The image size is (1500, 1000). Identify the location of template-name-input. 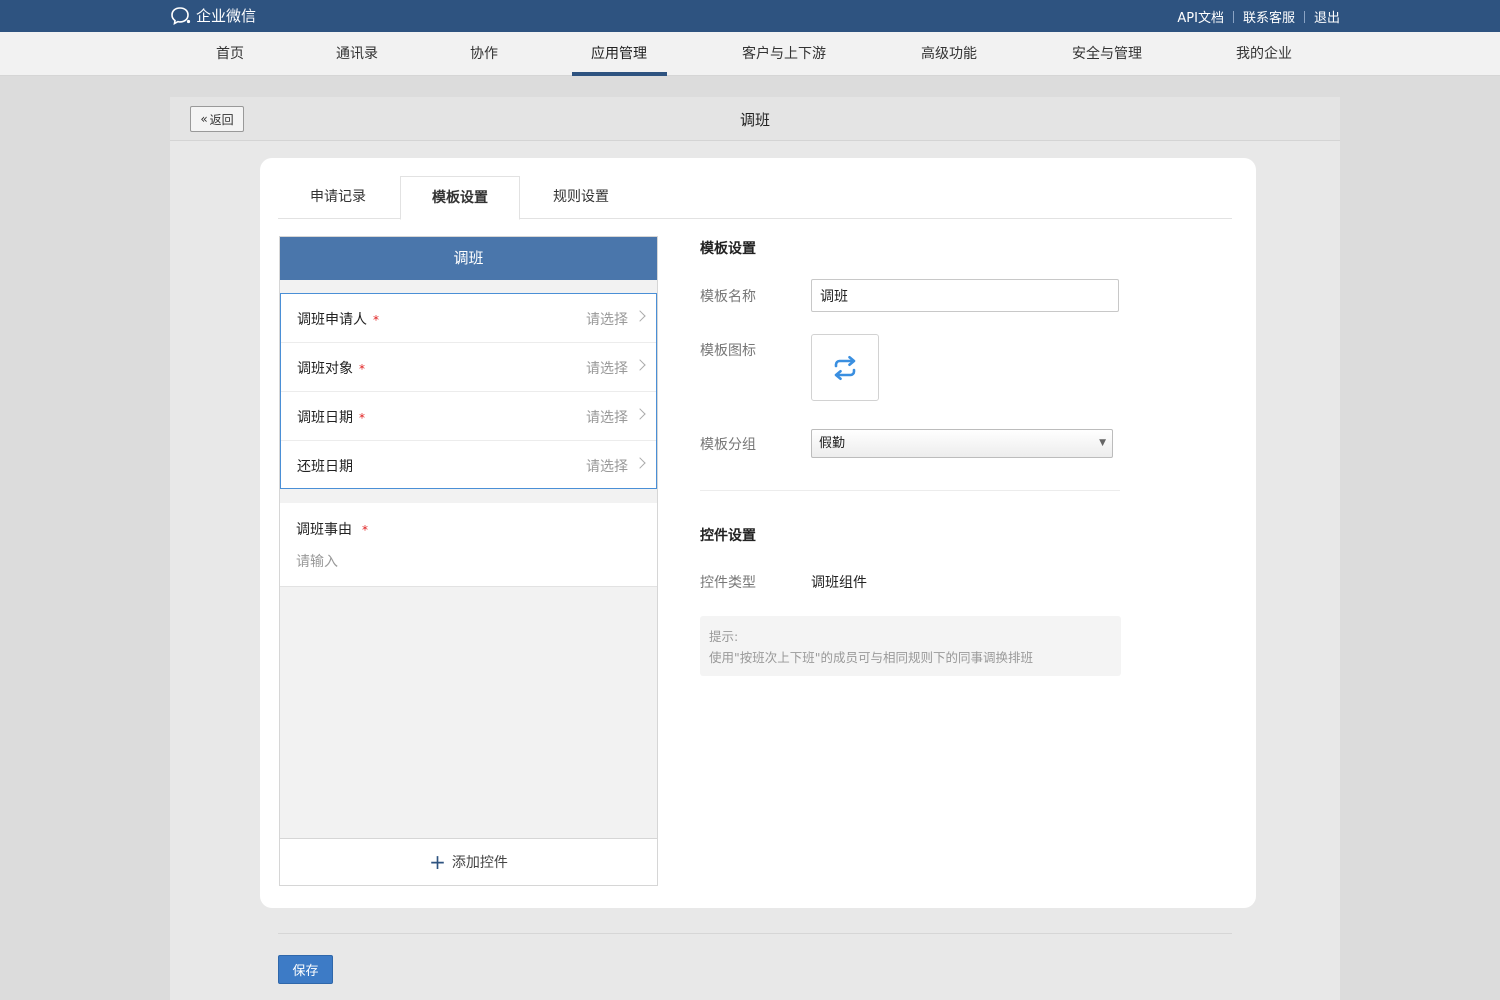
(965, 295).